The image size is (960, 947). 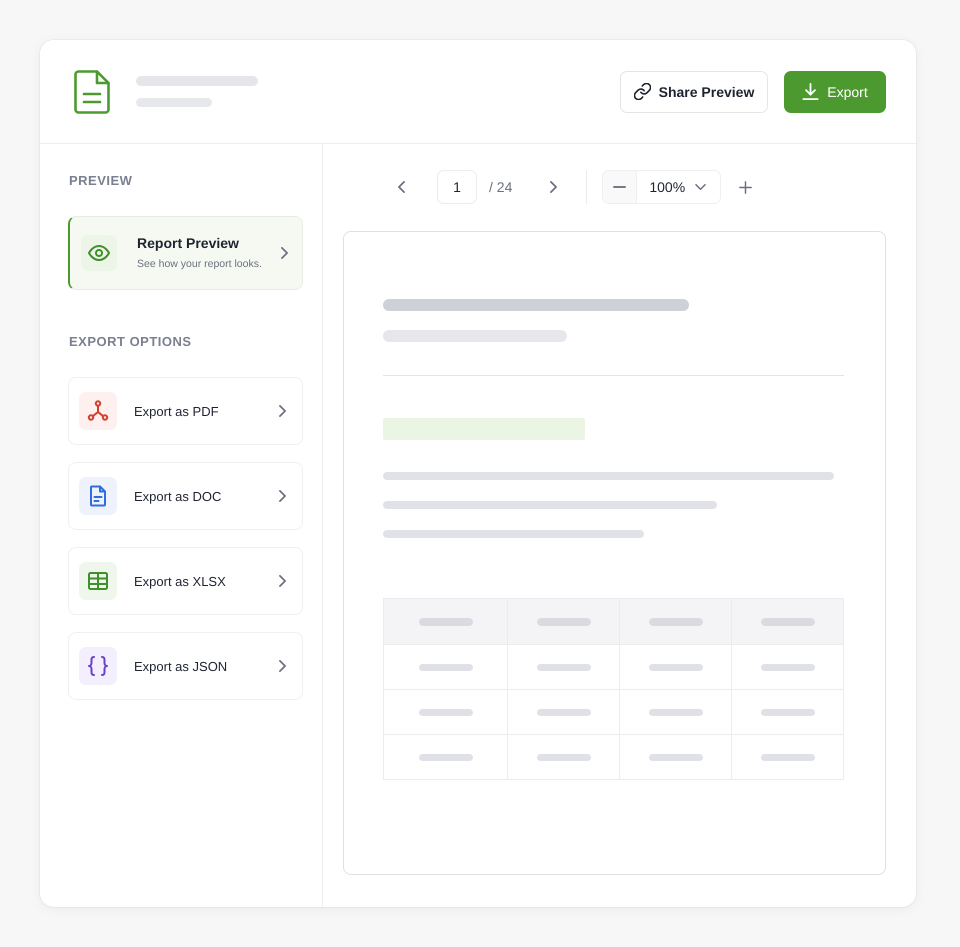 I want to click on export-option: Export as PDF, so click(x=185, y=411).